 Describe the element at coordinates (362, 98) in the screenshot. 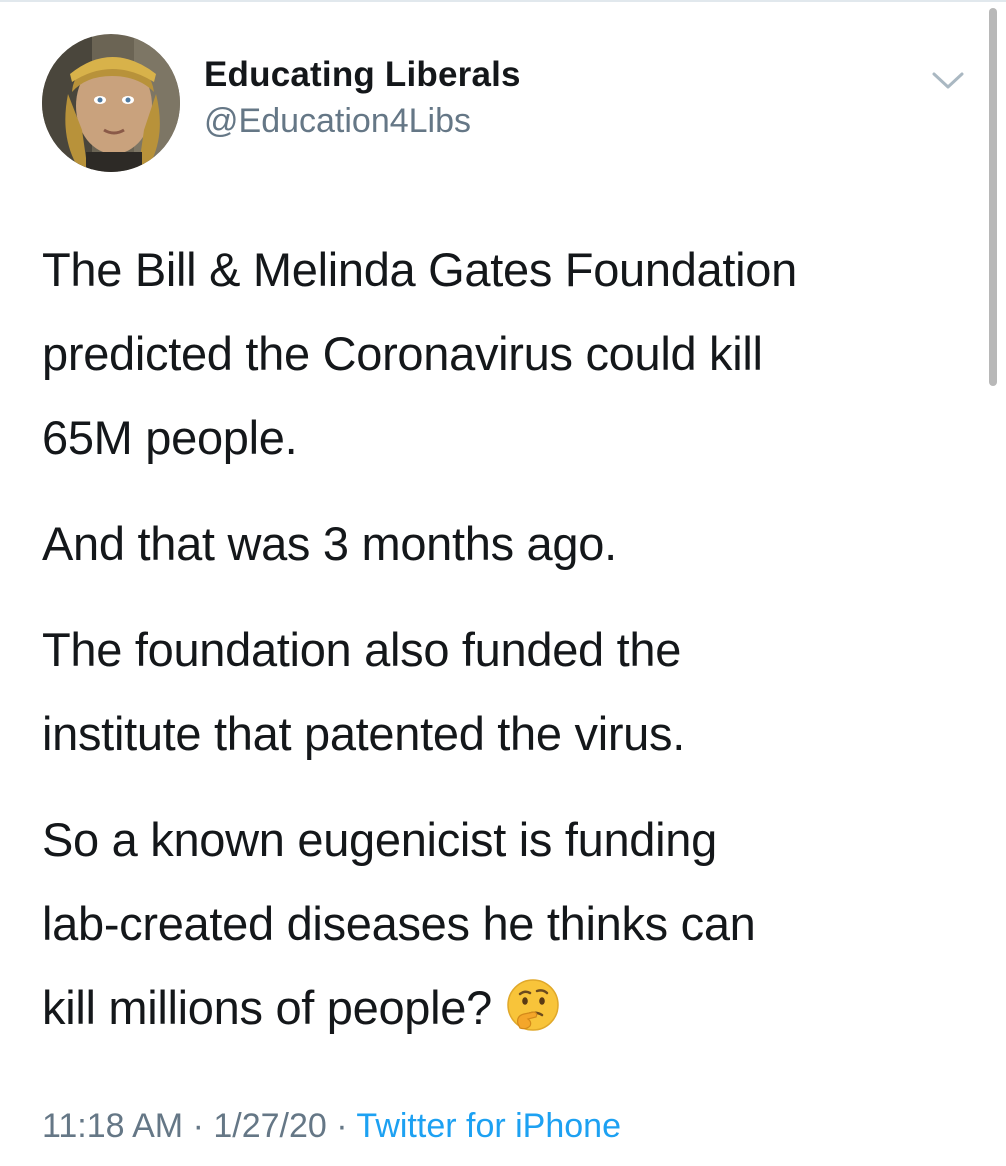

I see `user-info: Educating Liberals @Education4Libs` at that location.